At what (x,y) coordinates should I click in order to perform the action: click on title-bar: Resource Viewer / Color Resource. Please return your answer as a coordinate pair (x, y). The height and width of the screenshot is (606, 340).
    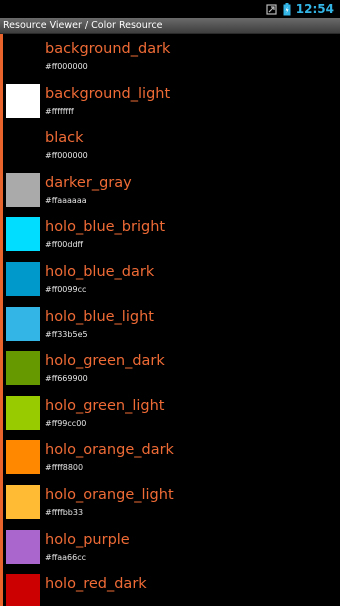
    Looking at the image, I should click on (170, 26).